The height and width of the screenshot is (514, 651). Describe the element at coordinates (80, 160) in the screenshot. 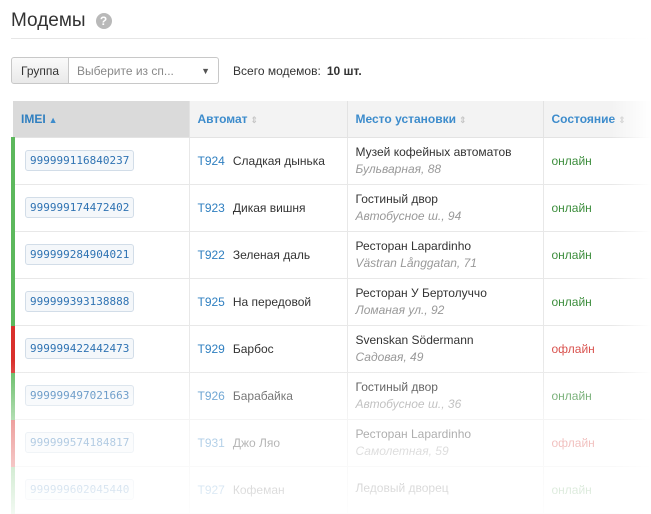

I see `imei-link: 999999116840237` at that location.